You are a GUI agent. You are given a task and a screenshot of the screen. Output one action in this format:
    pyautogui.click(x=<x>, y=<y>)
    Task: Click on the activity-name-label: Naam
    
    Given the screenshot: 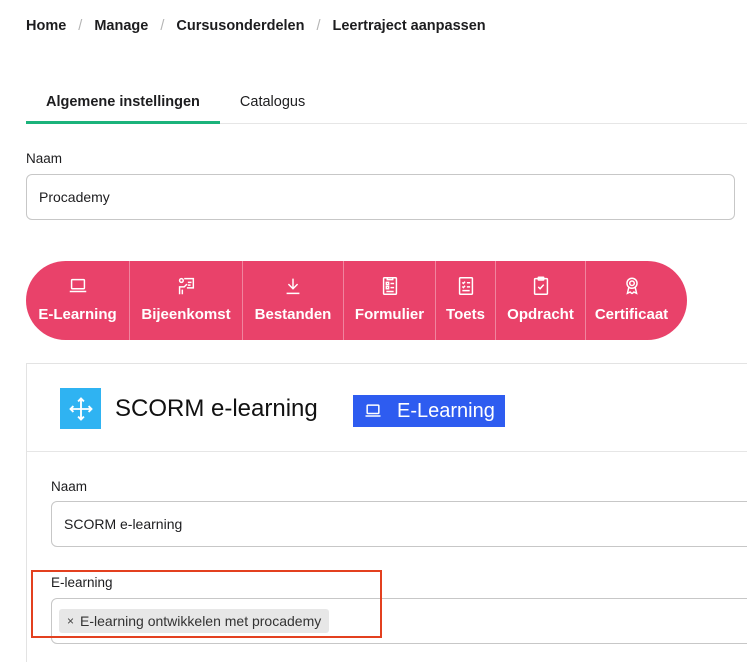 What is the action you would take?
    pyautogui.click(x=69, y=486)
    